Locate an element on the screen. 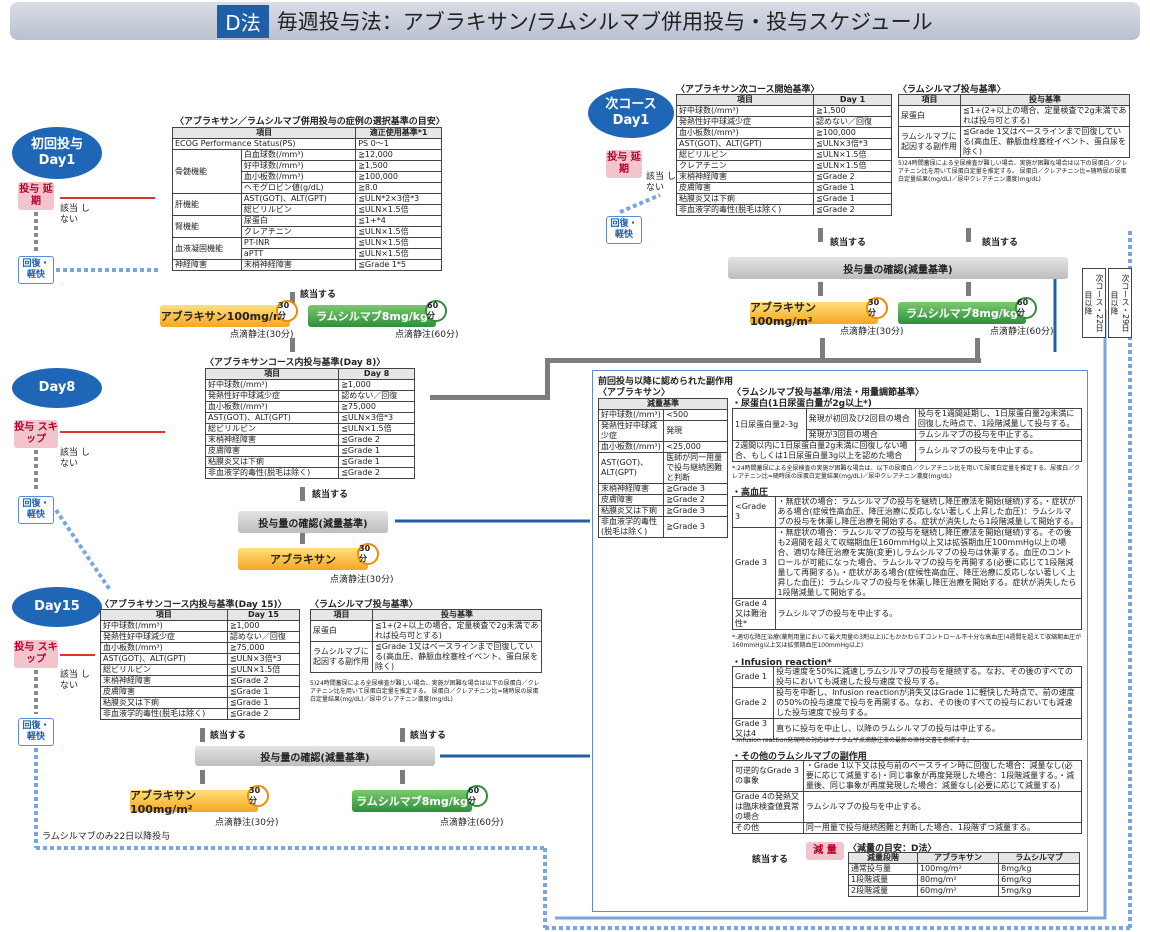  table-cell: 発現が初回及び2回目の場合 is located at coordinates (860, 419).